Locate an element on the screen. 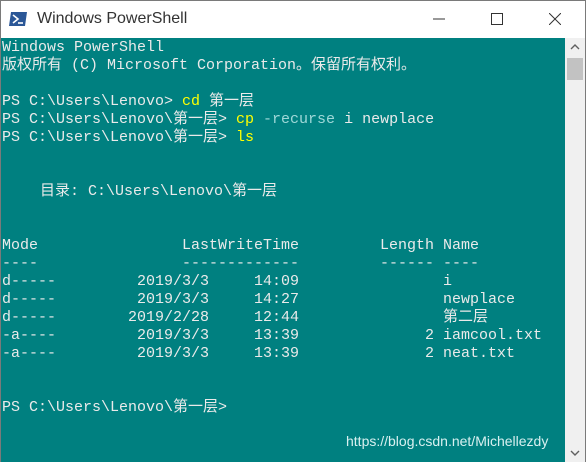  command-line: PS C:\Users\Lenovo> cd 第一层 is located at coordinates (128, 102).